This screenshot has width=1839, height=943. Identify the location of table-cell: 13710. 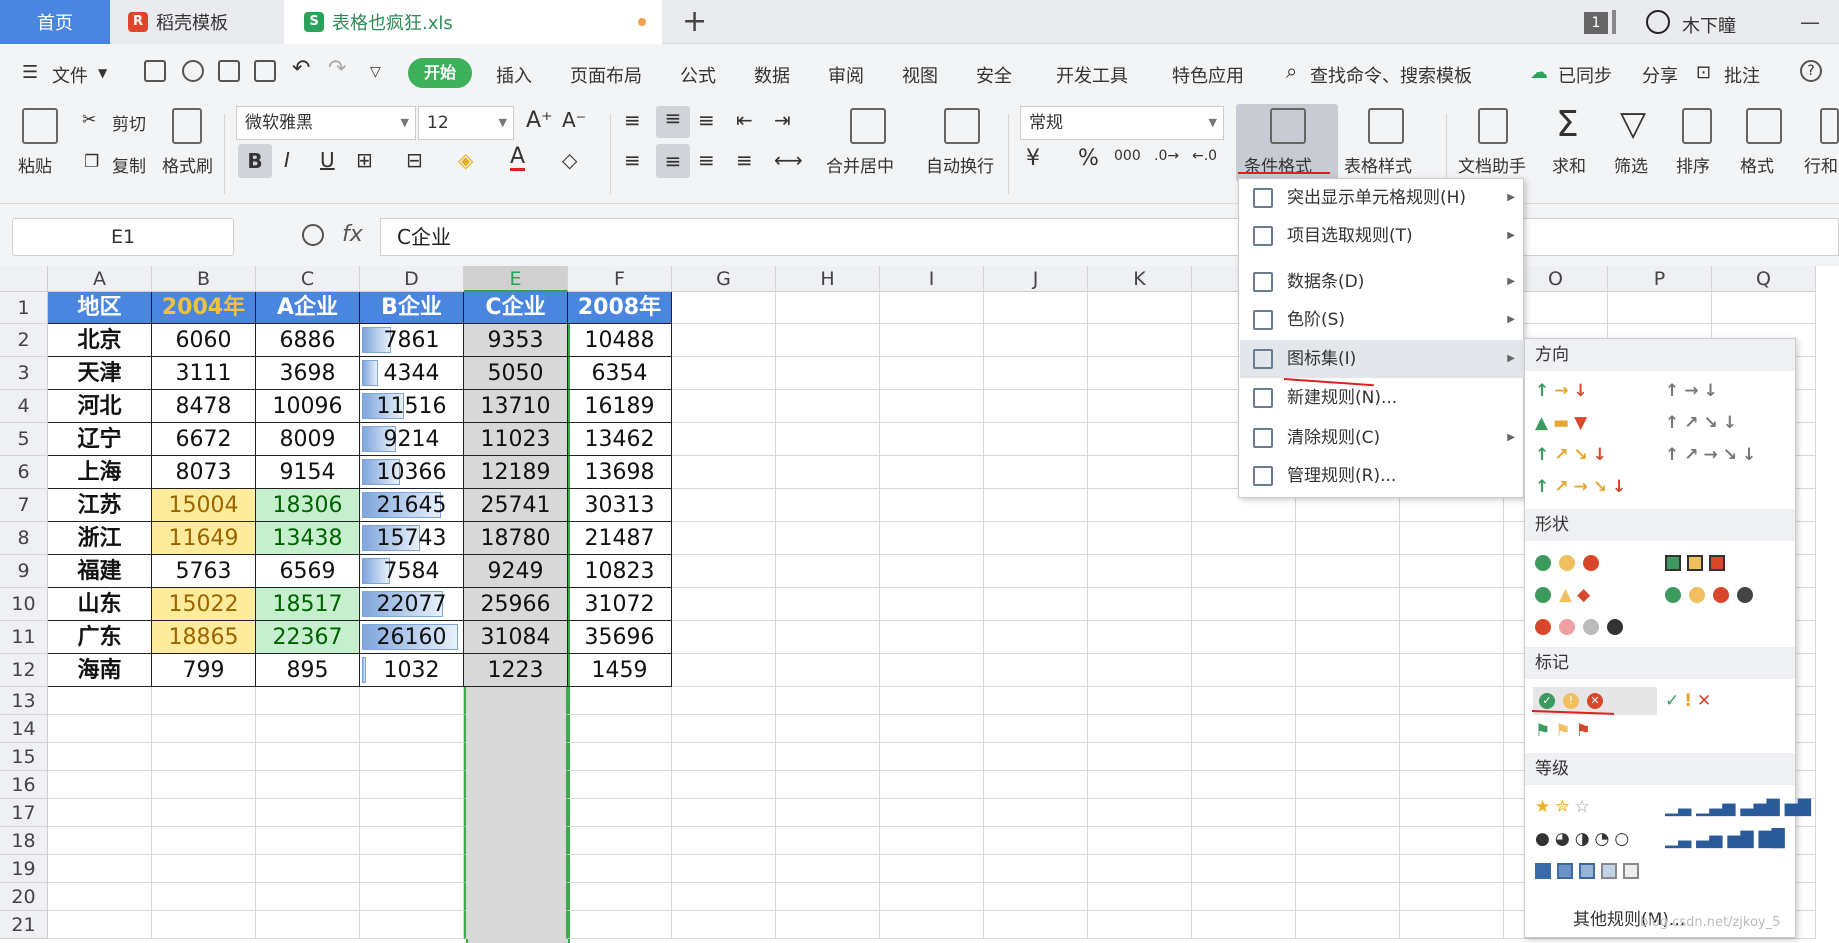
(516, 406).